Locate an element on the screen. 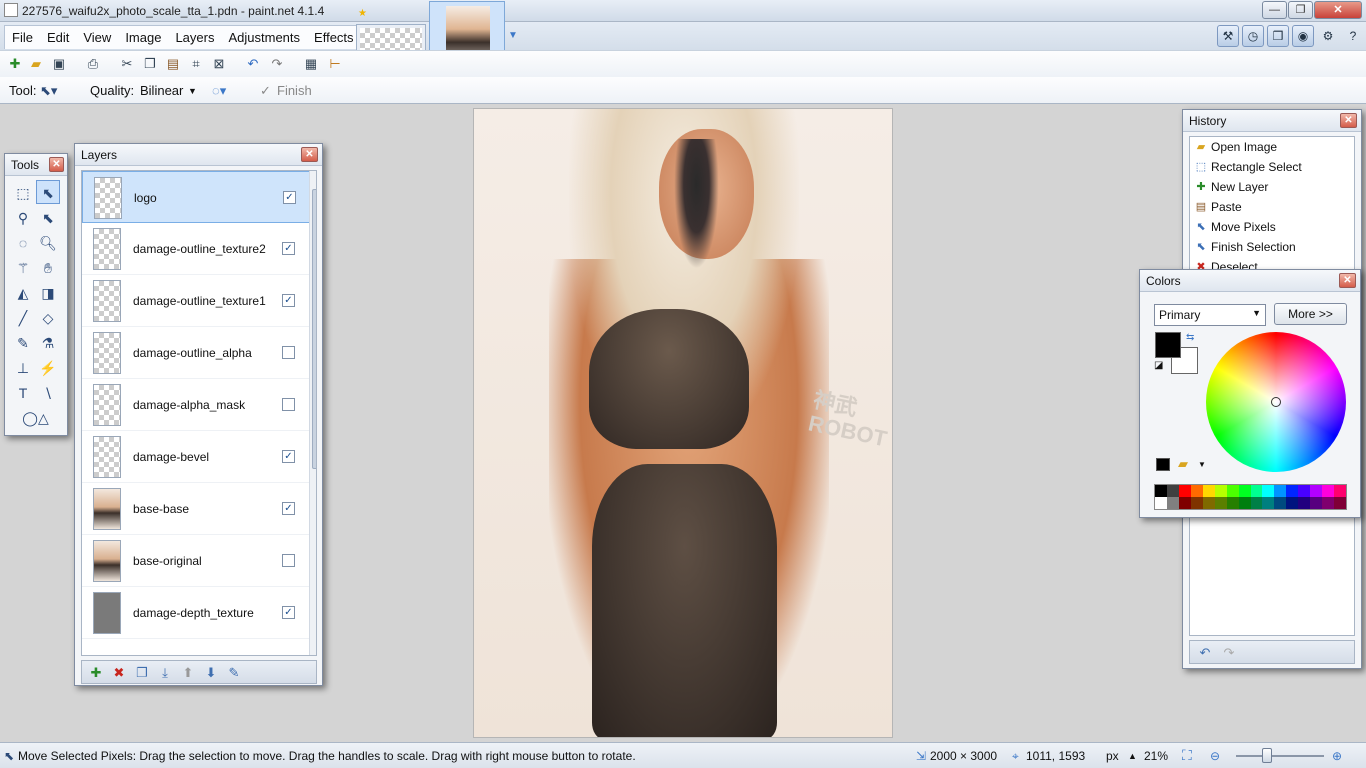 Image resolution: width=1366 pixels, height=768 pixels. minimize-button: — is located at coordinates (1274, 10).